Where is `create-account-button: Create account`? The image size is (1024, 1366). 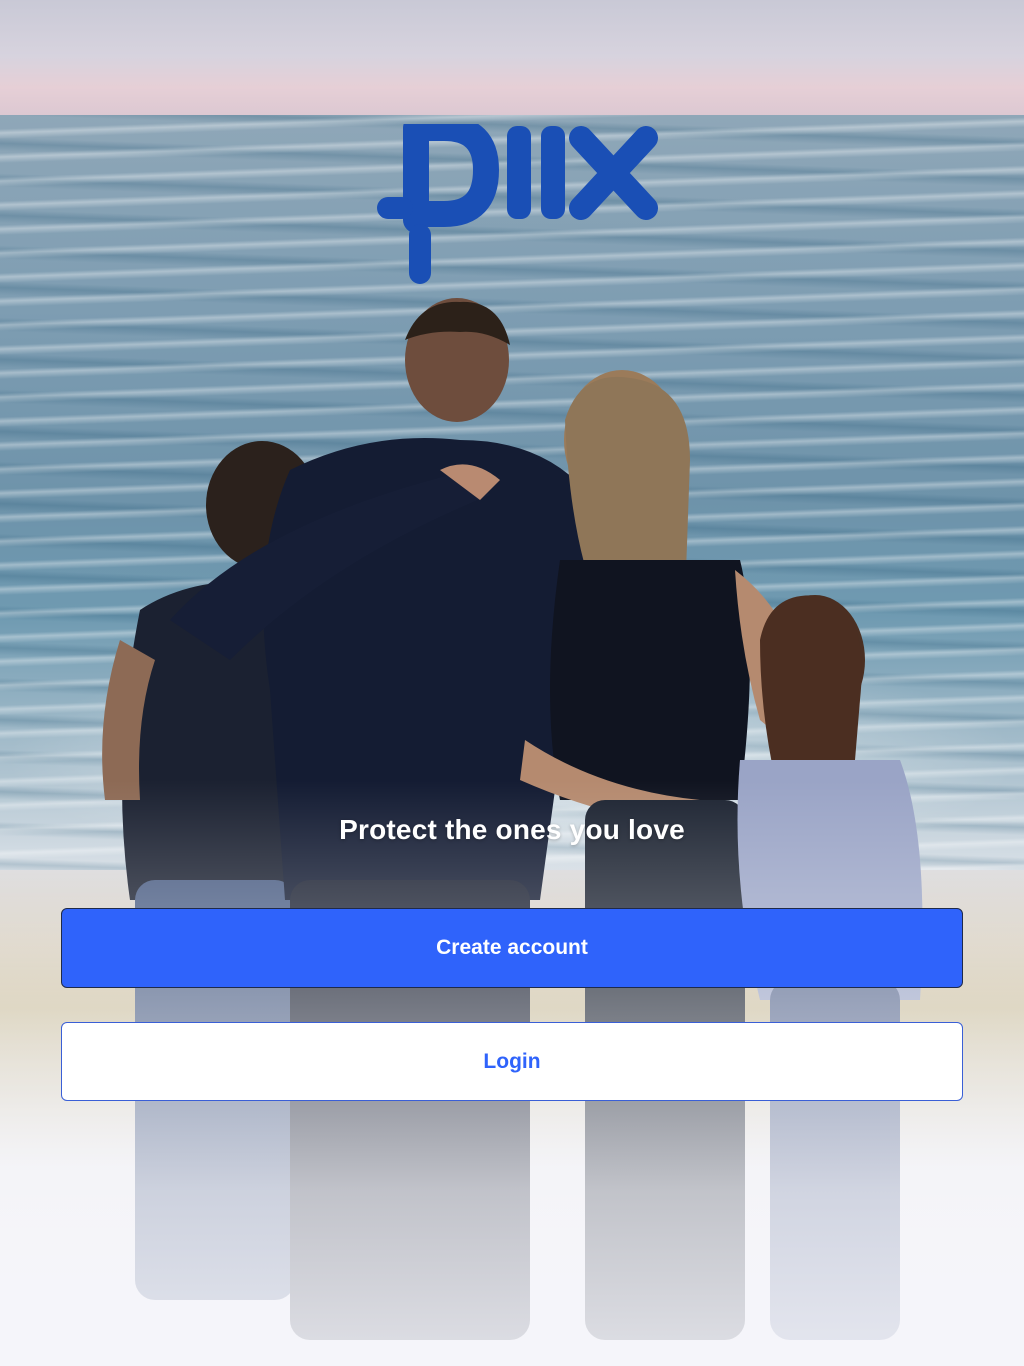 create-account-button: Create account is located at coordinates (512, 948).